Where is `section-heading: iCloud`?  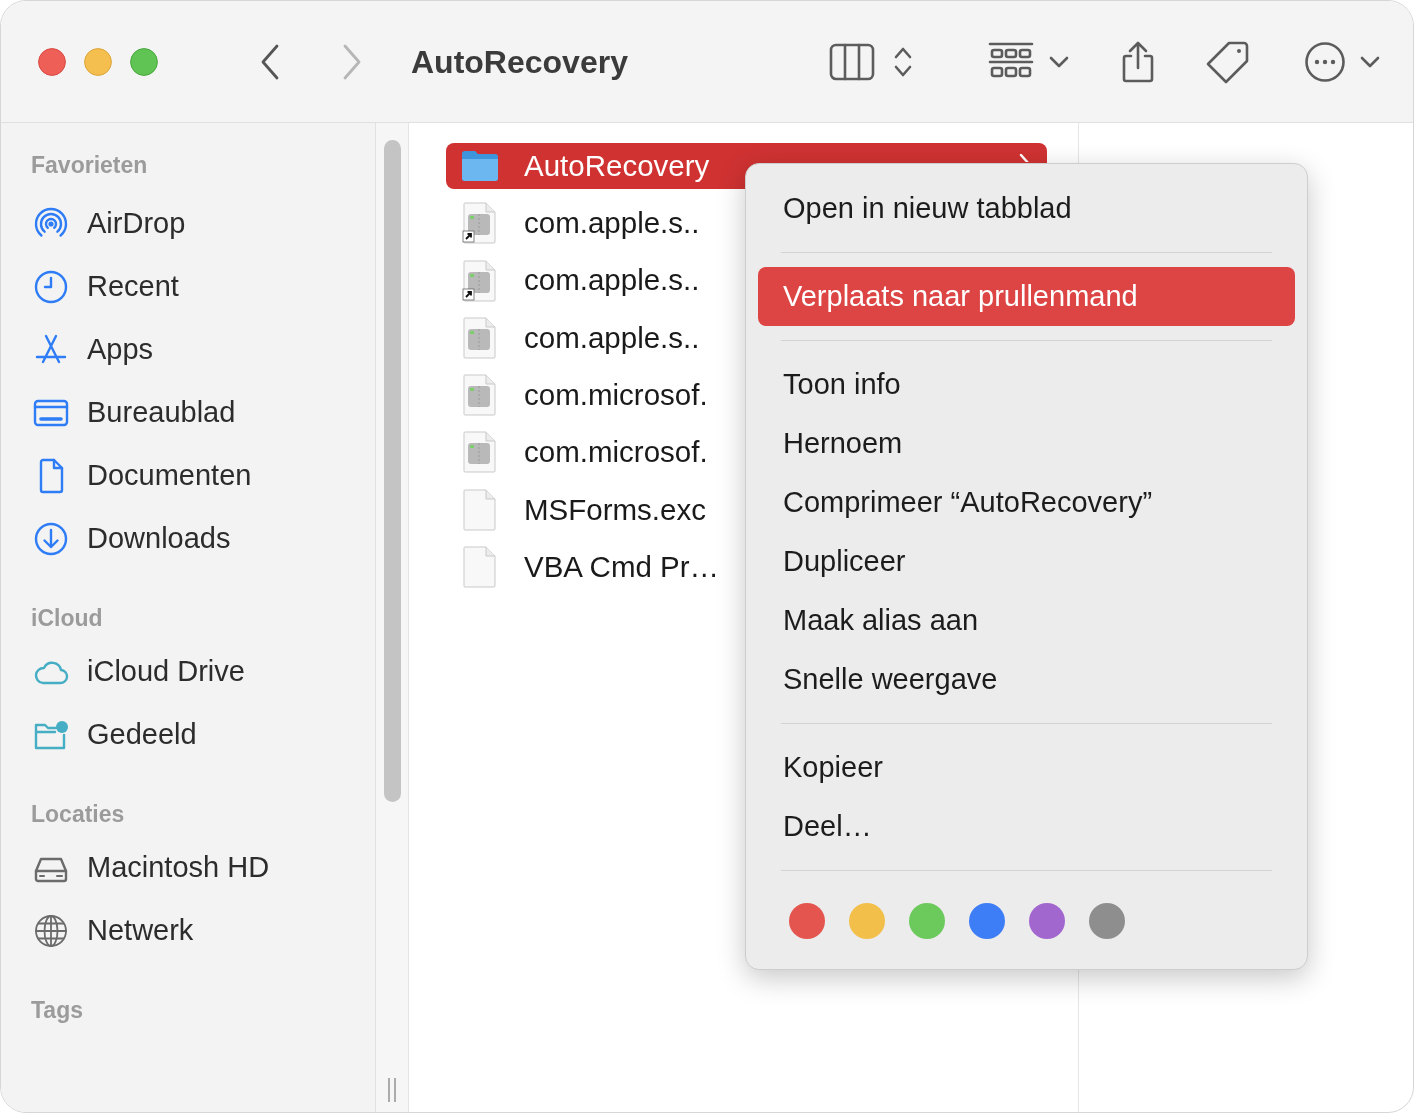
section-heading: iCloud is located at coordinates (67, 618).